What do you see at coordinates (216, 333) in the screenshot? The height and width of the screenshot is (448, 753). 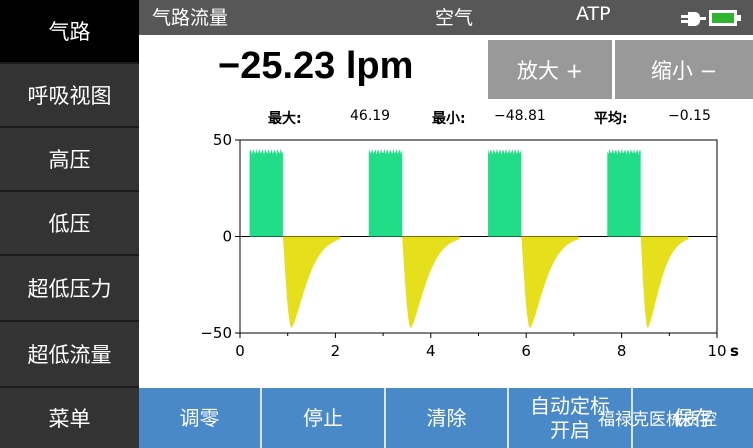 I see `y-tick-label: −50` at bounding box center [216, 333].